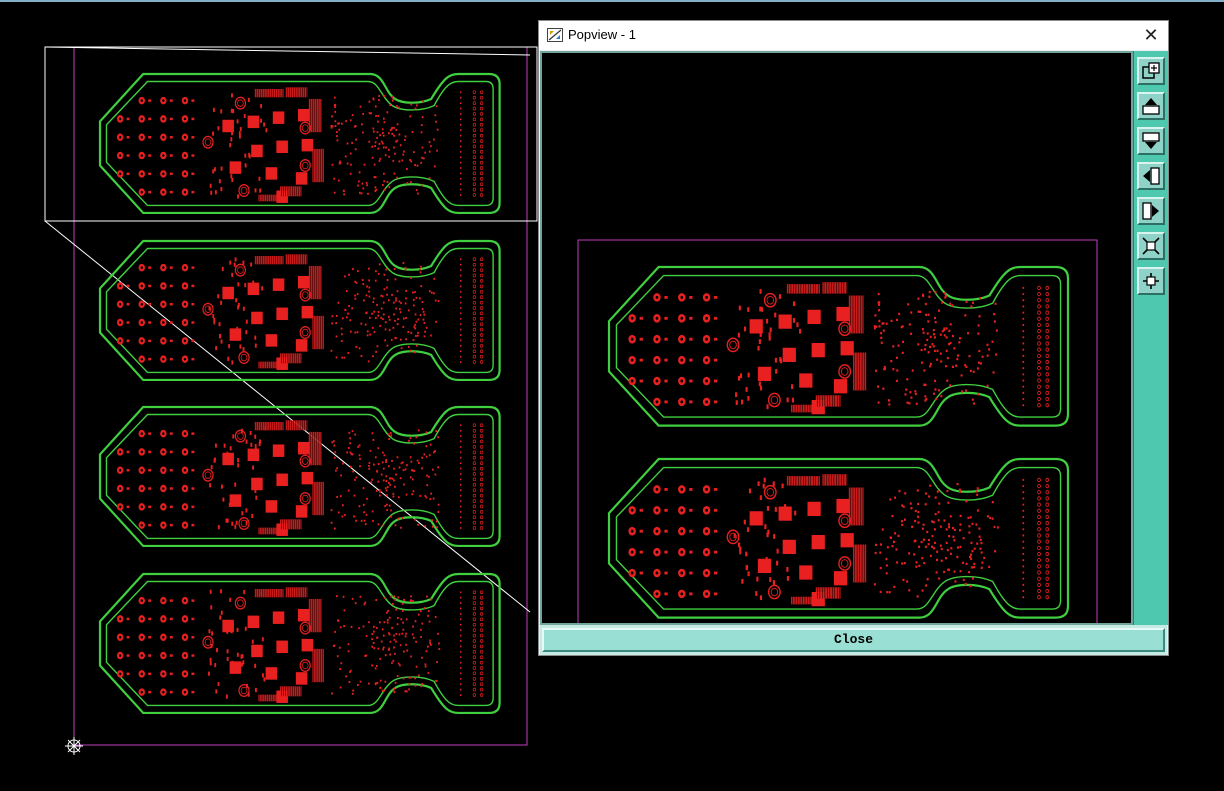 This screenshot has height=791, width=1224. I want to click on zoom-connector-line, so click(287, 51).